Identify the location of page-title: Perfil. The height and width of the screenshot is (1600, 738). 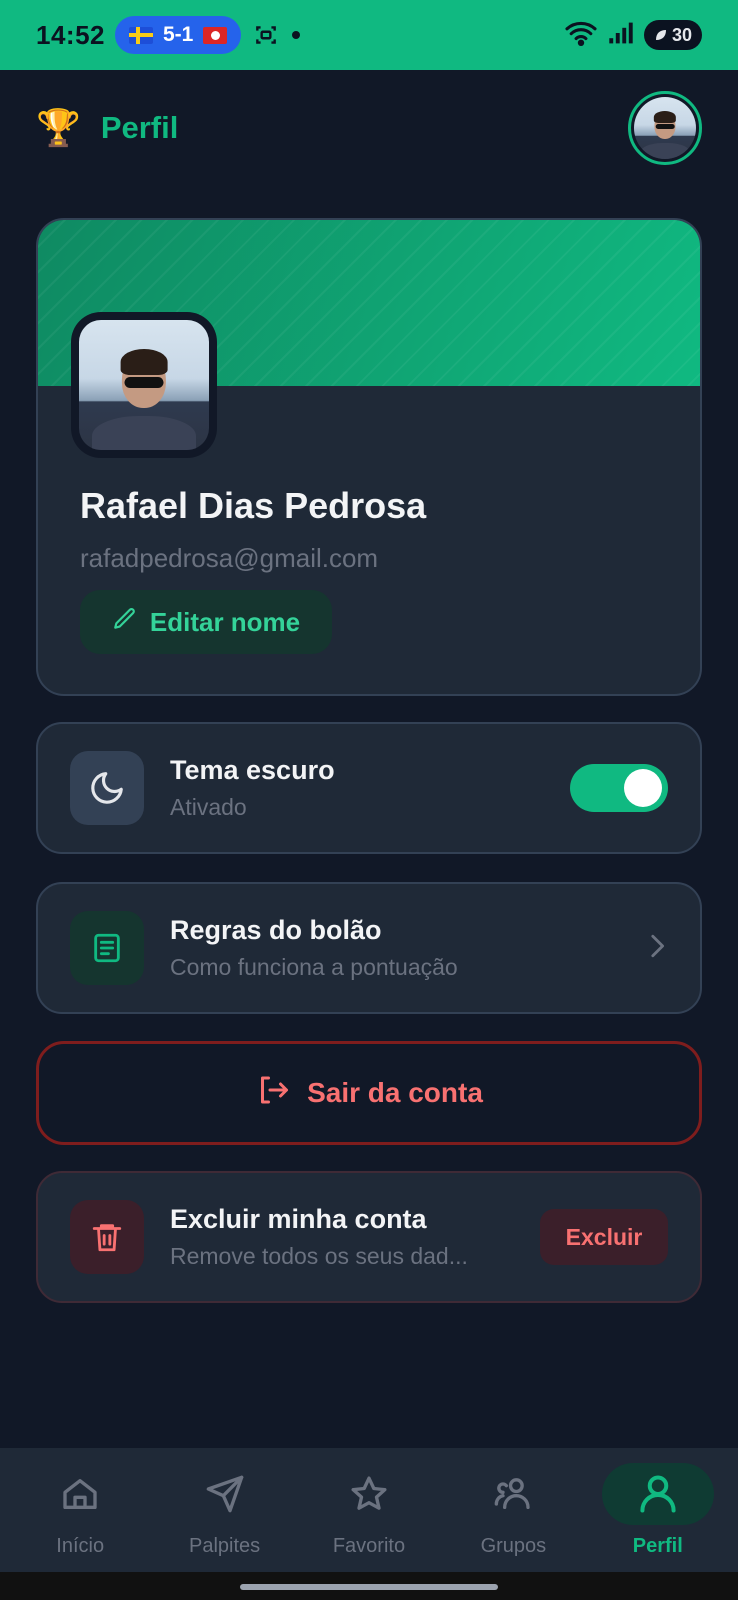
(139, 127).